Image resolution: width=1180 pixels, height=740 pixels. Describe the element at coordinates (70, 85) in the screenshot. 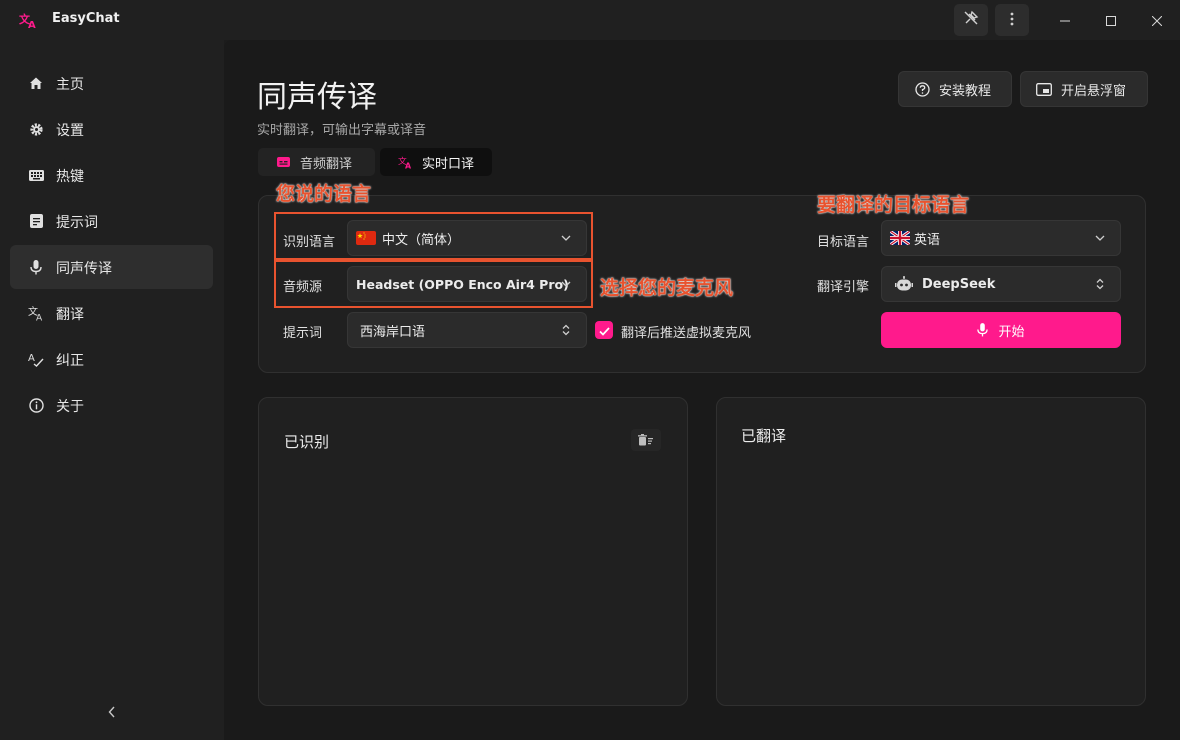

I see `sidebar-item-label: 主页` at that location.